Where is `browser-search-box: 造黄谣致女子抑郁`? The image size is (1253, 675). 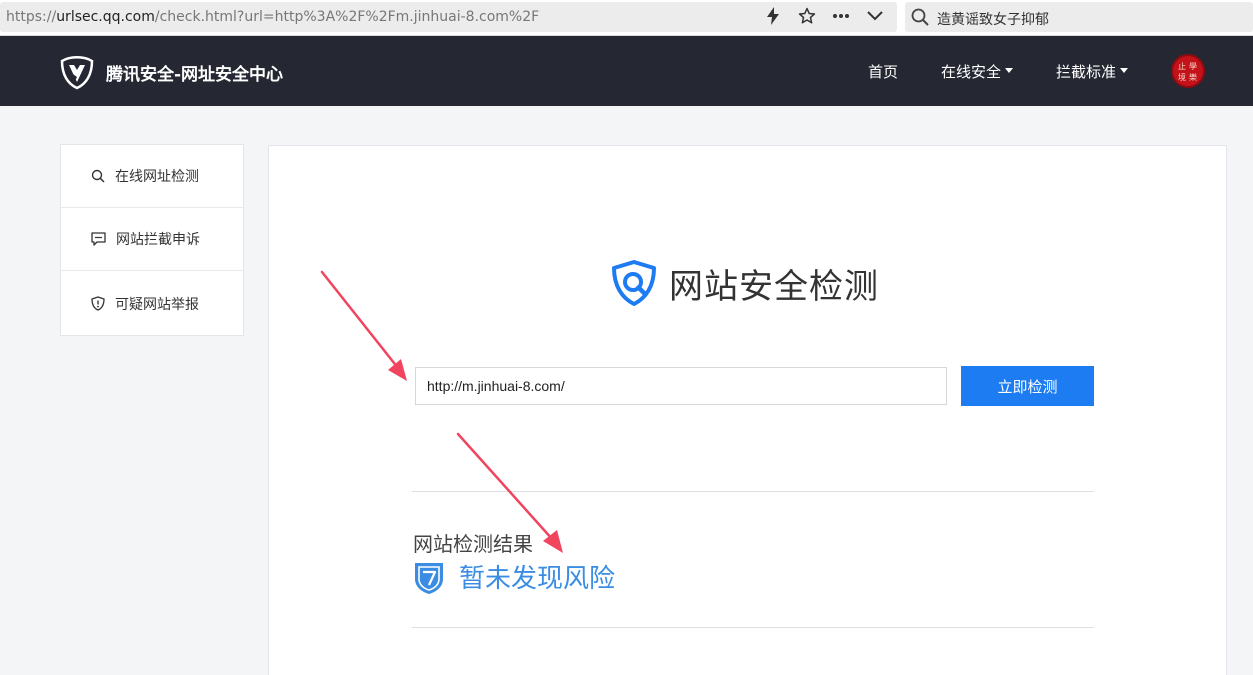
browser-search-box: 造黄谣致女子抑郁 is located at coordinates (1079, 17).